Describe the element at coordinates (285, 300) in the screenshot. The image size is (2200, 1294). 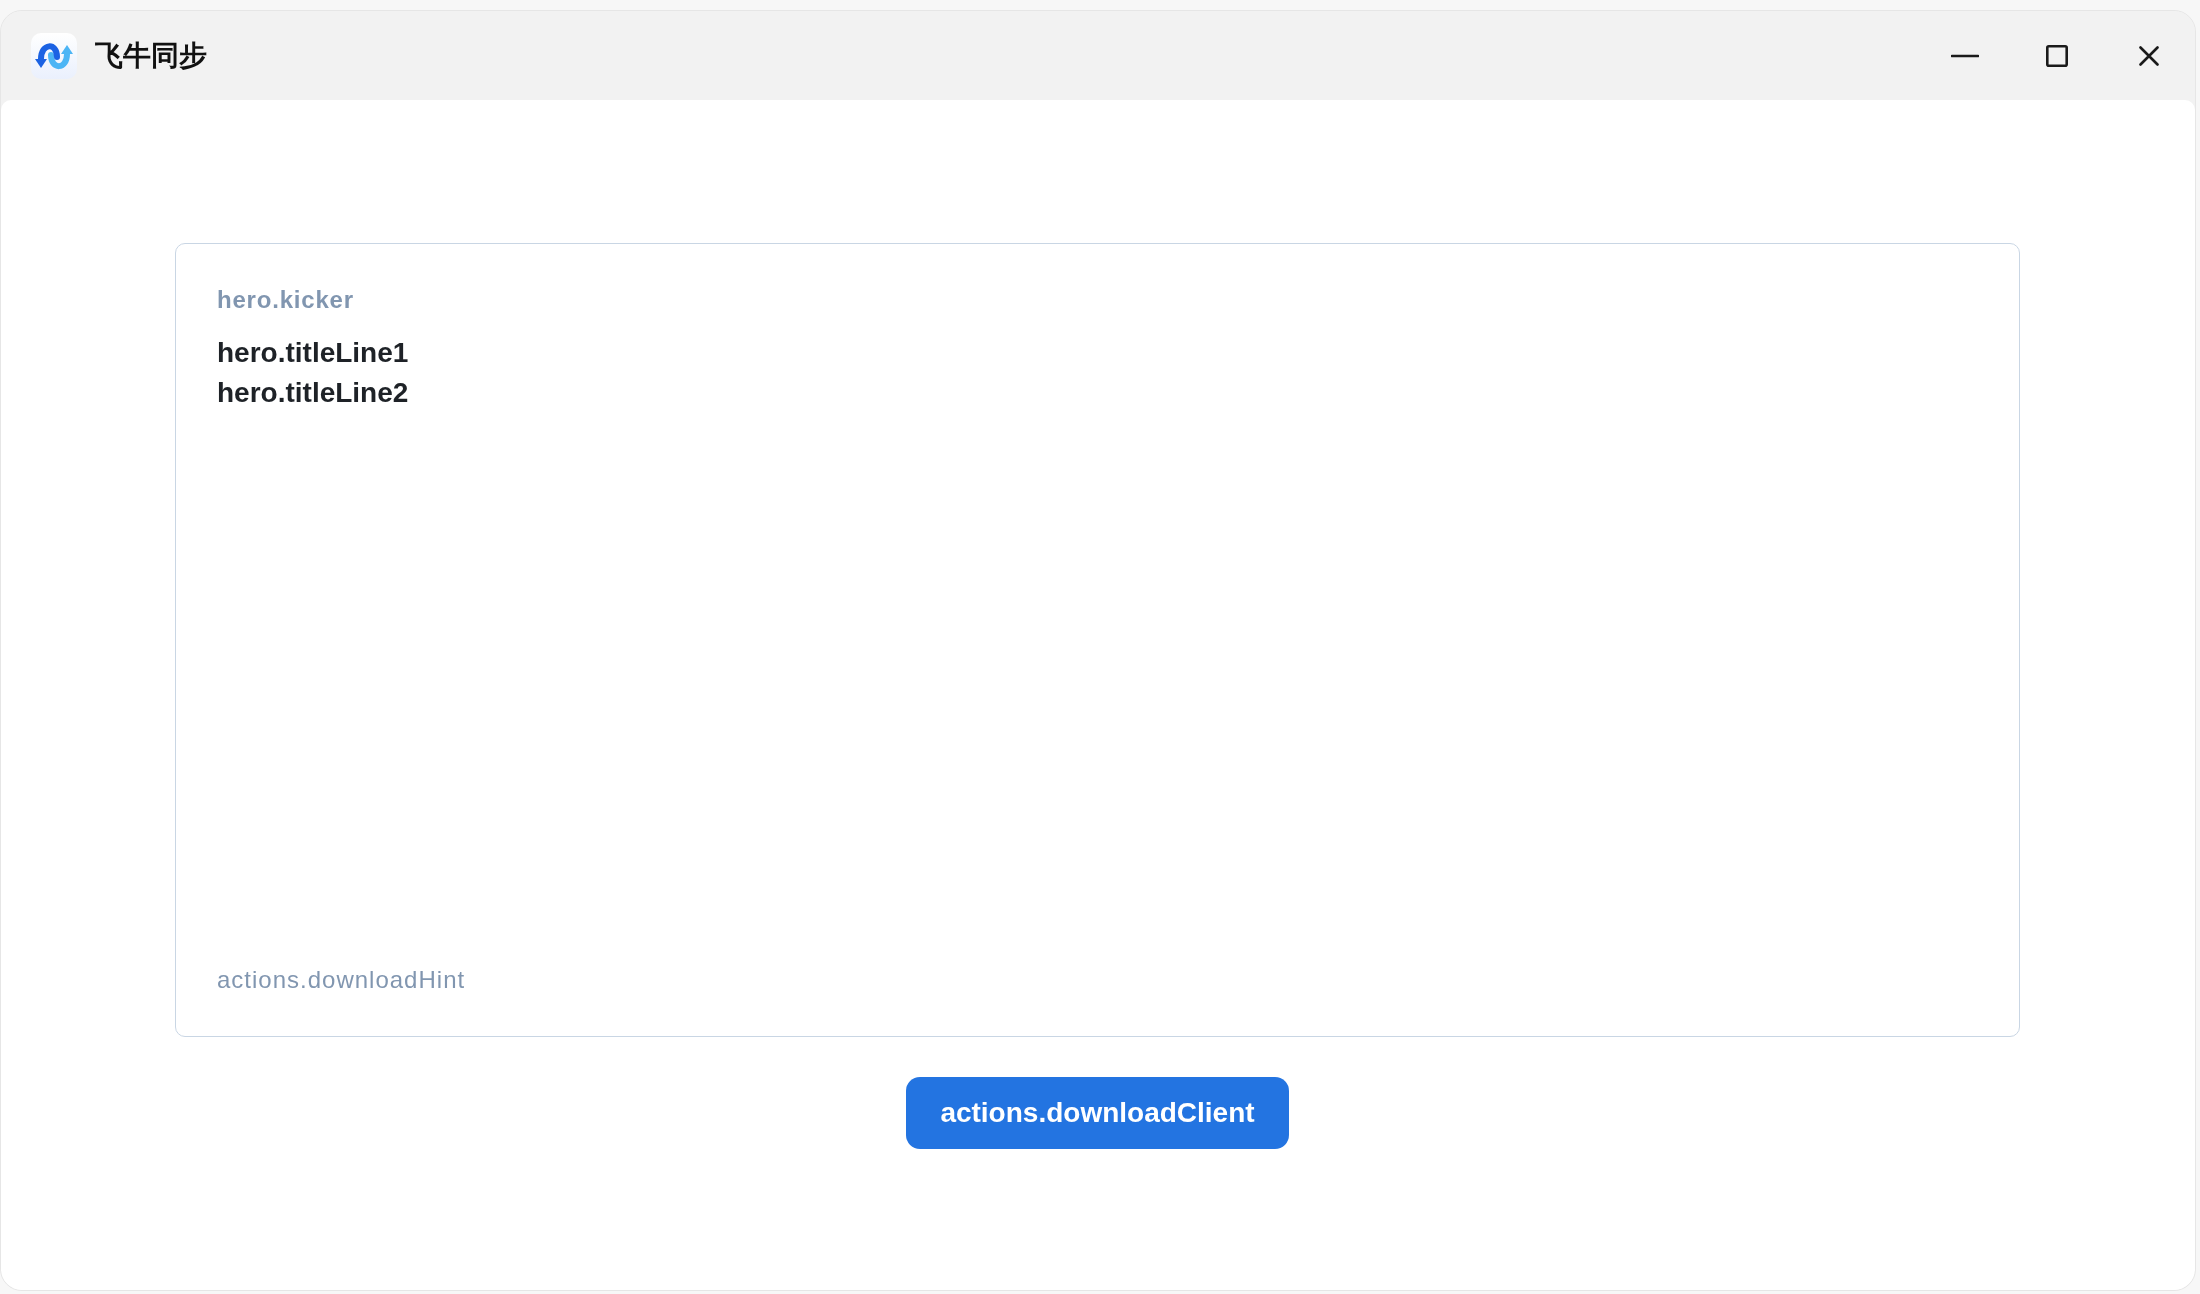
I see `hero-kicker: hero.kicker` at that location.